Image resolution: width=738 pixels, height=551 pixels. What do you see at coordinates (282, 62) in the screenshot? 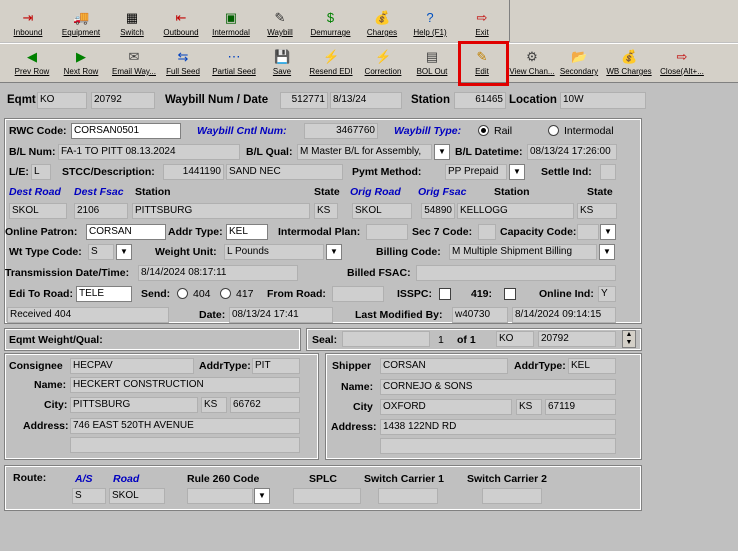
I see `save-button: 💾 Save` at bounding box center [282, 62].